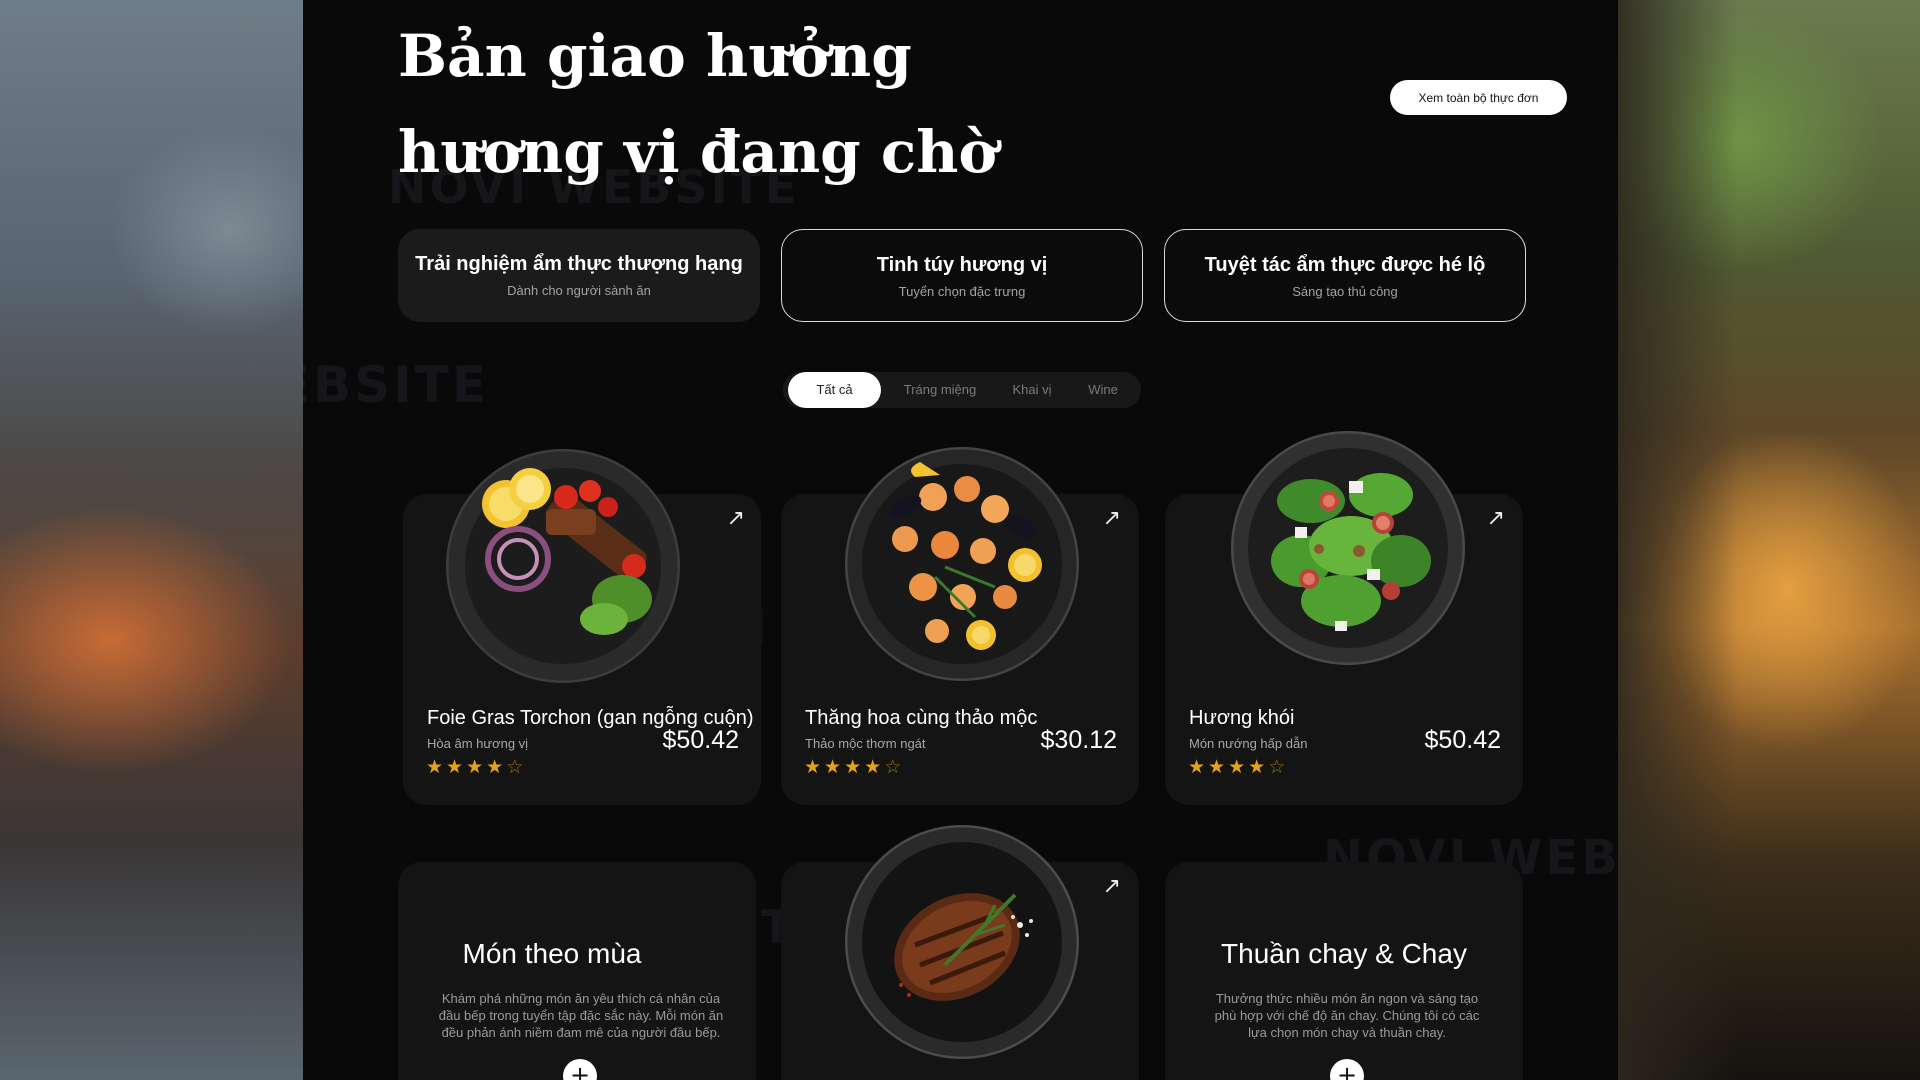  I want to click on dish-price: $30.12, so click(1078, 740).